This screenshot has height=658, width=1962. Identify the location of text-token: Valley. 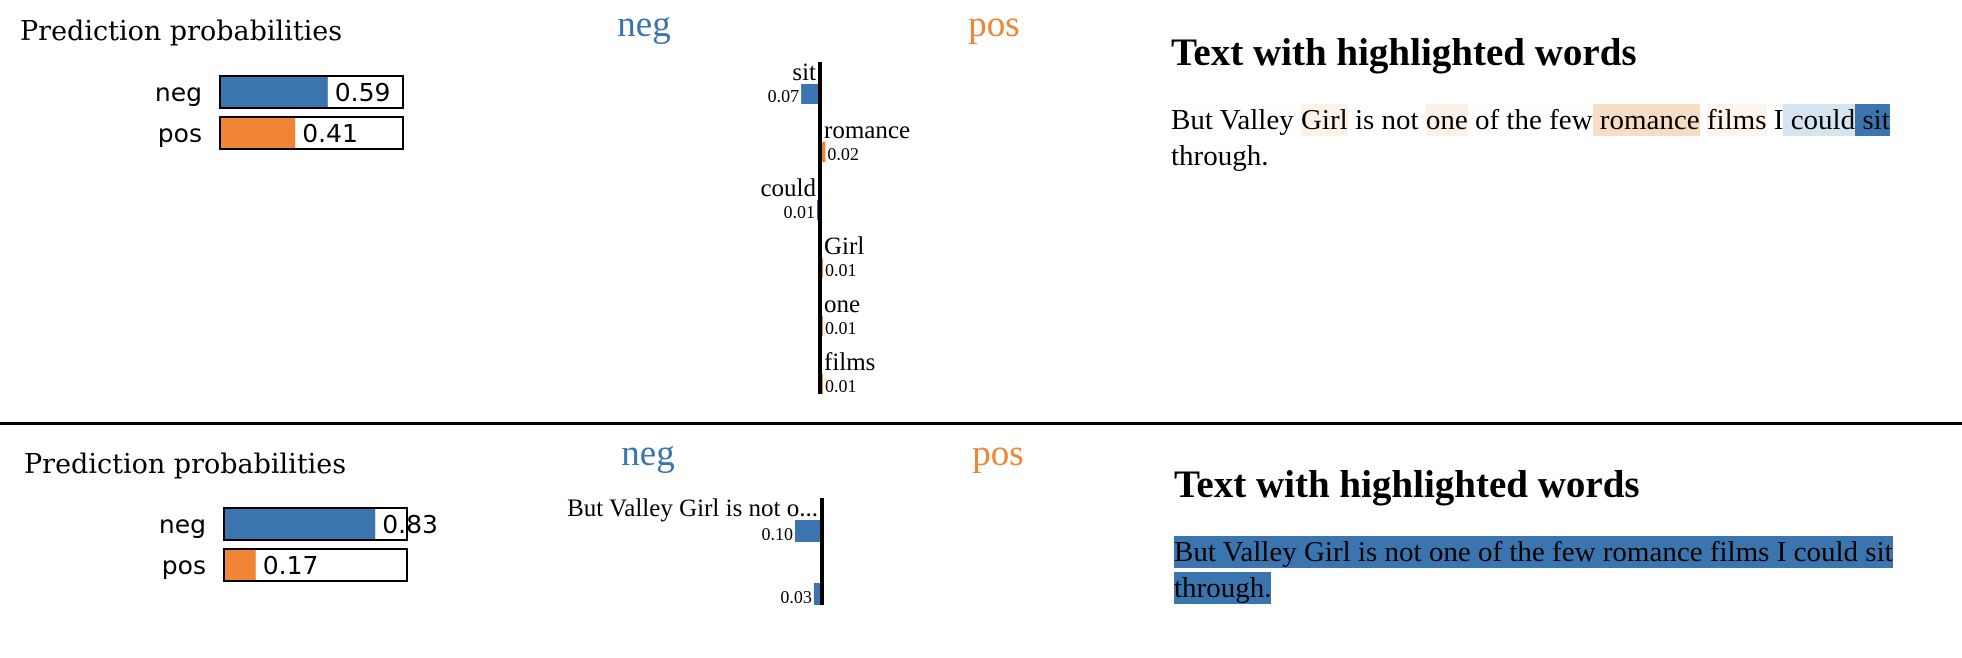
(1256, 120).